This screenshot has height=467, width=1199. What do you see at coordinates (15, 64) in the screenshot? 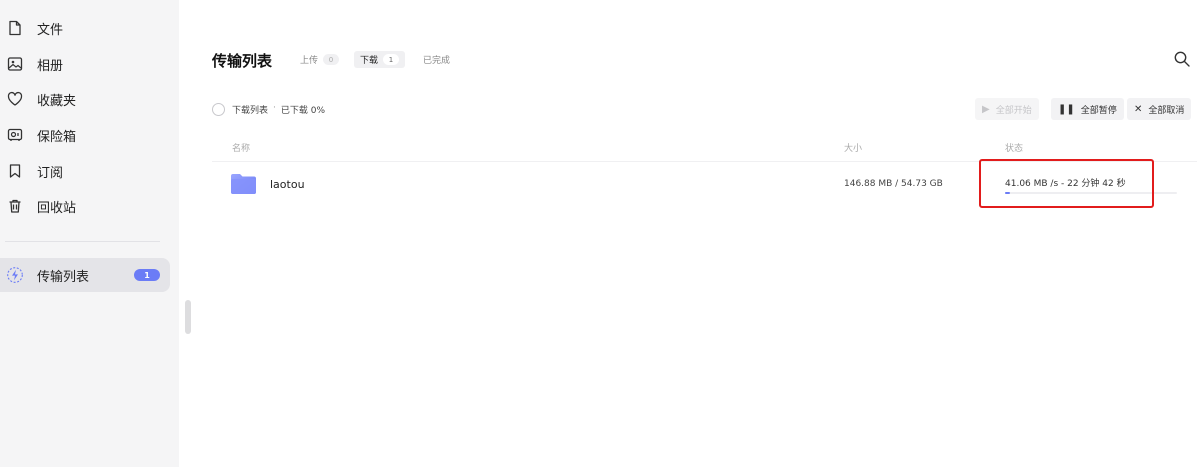
I see `photo-icon` at bounding box center [15, 64].